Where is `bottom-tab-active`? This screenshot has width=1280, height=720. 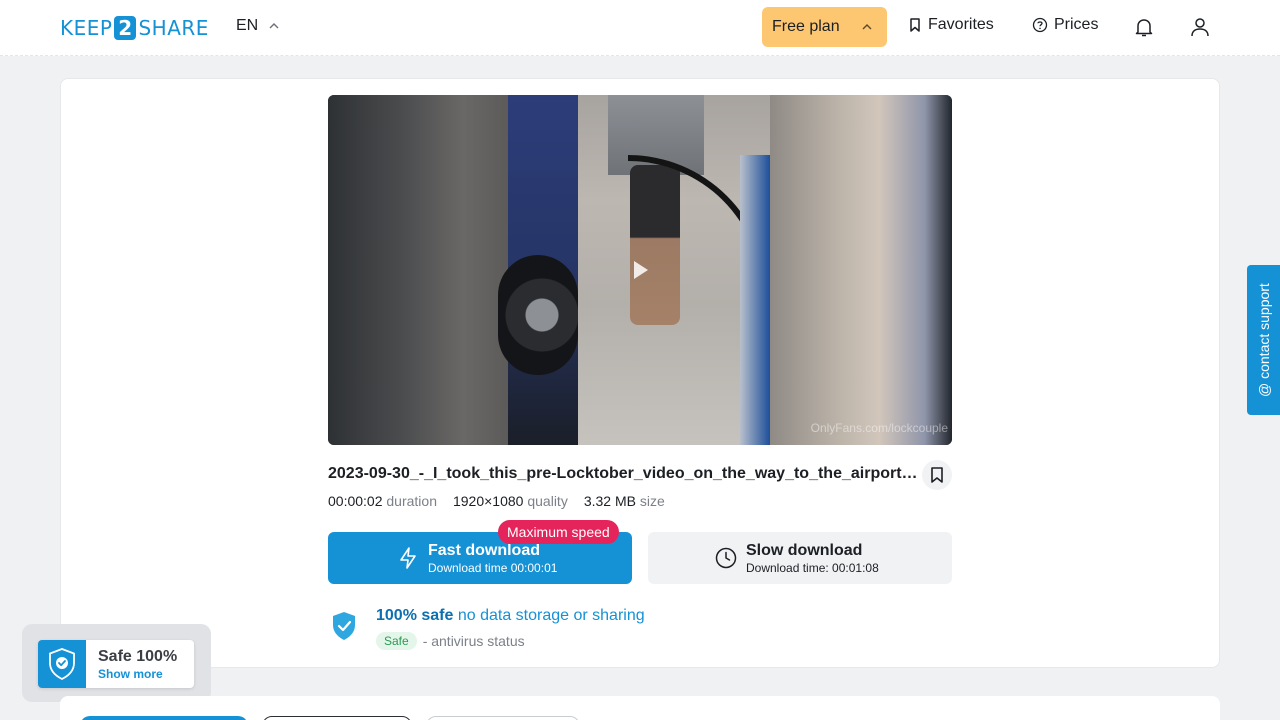
bottom-tab-active is located at coordinates (164, 718).